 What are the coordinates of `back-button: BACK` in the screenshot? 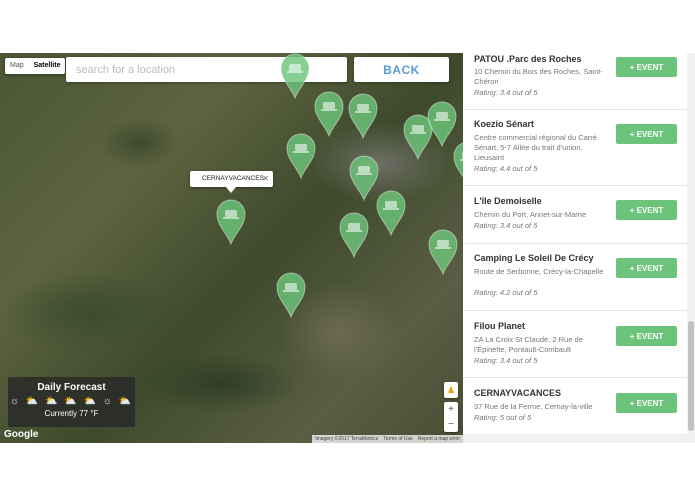 It's located at (401, 69).